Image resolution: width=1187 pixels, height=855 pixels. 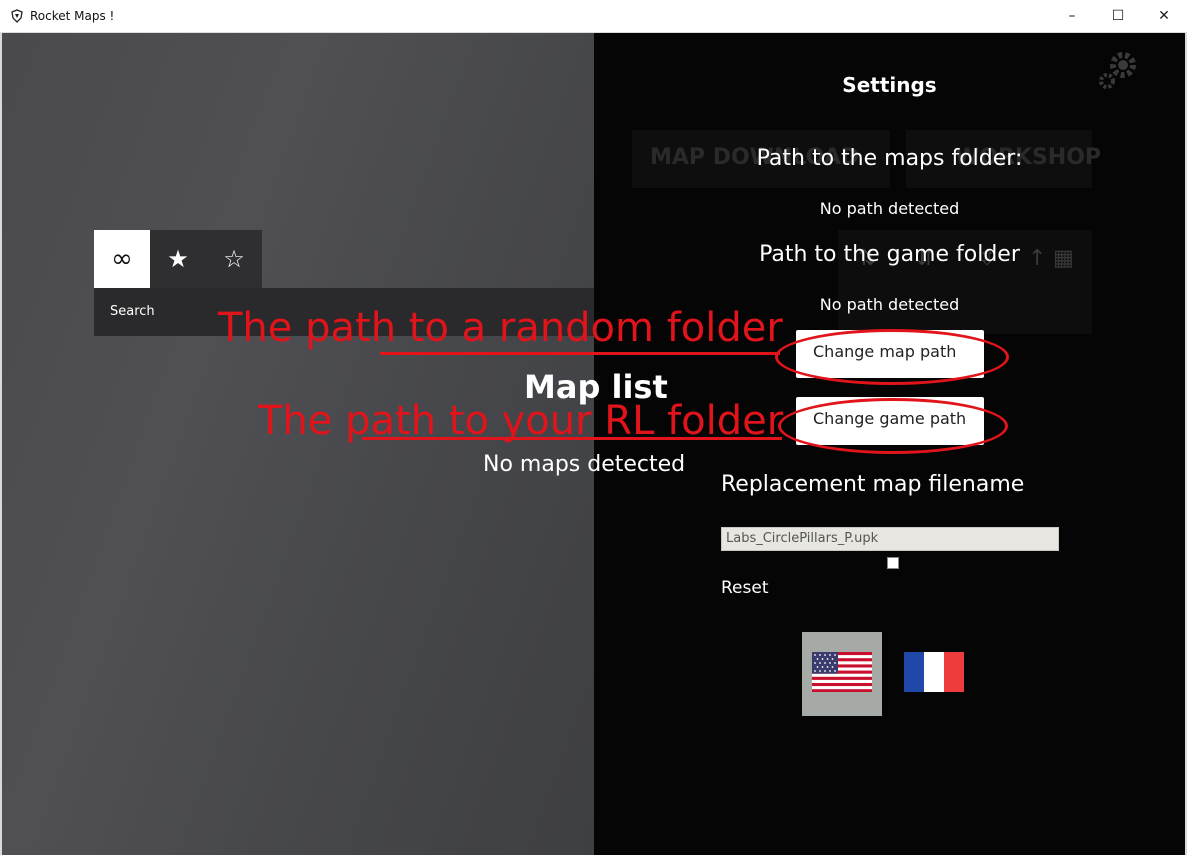 I want to click on annotation-map-underline, so click(x=580, y=353).